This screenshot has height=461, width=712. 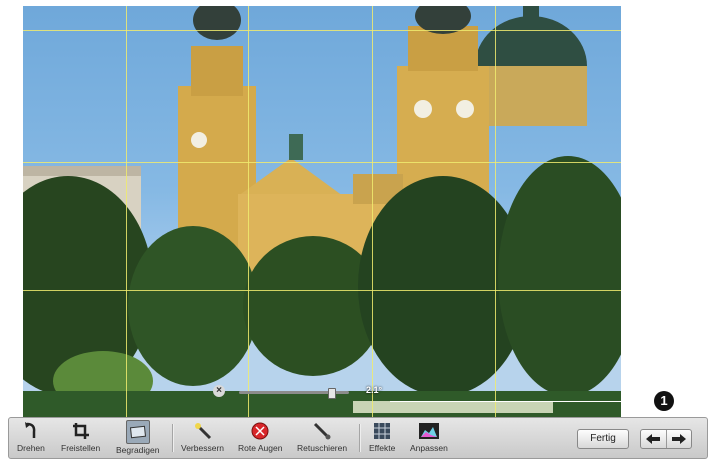 I want to click on tool-retouch: Retuschieren, so click(x=322, y=436).